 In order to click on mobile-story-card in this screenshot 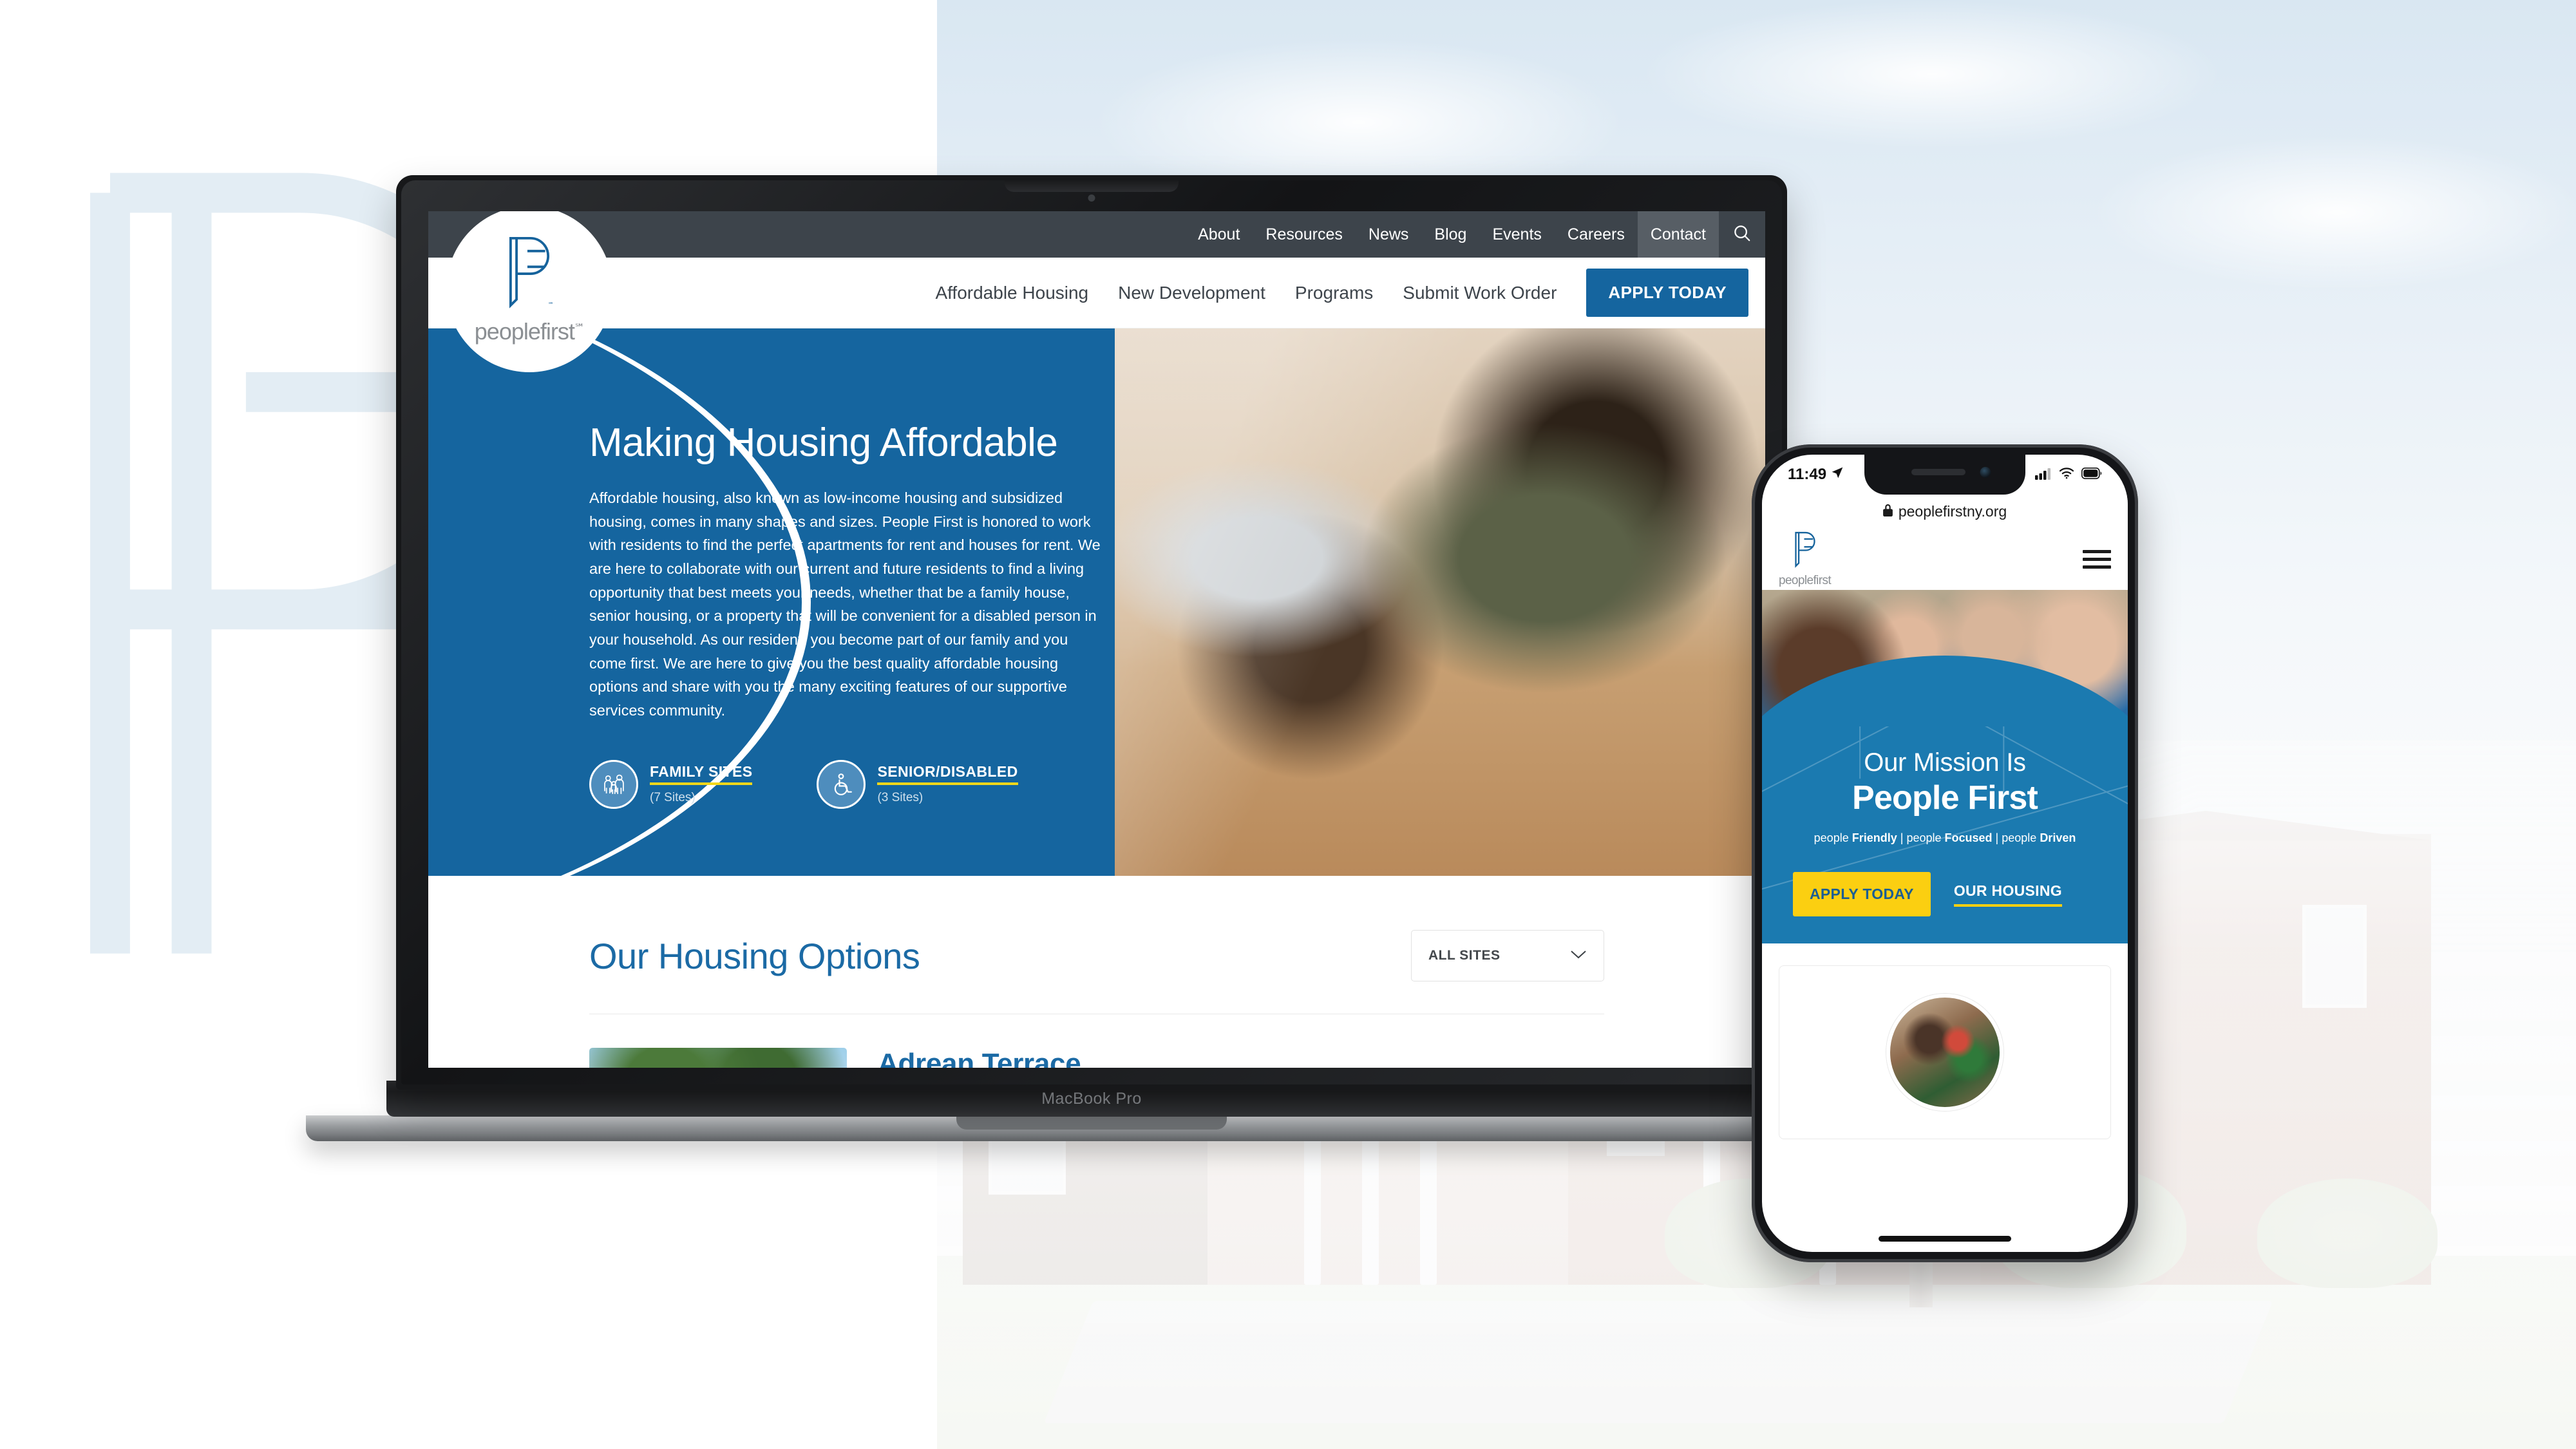, I will do `click(1945, 1052)`.